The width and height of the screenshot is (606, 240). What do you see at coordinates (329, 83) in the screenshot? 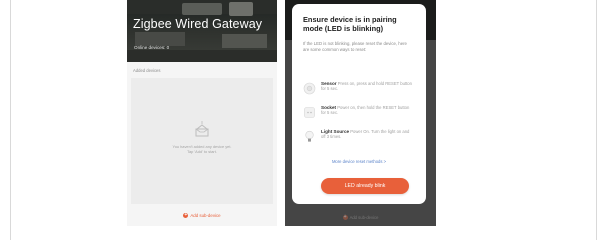
I see `sensor-name: Sensor` at bounding box center [329, 83].